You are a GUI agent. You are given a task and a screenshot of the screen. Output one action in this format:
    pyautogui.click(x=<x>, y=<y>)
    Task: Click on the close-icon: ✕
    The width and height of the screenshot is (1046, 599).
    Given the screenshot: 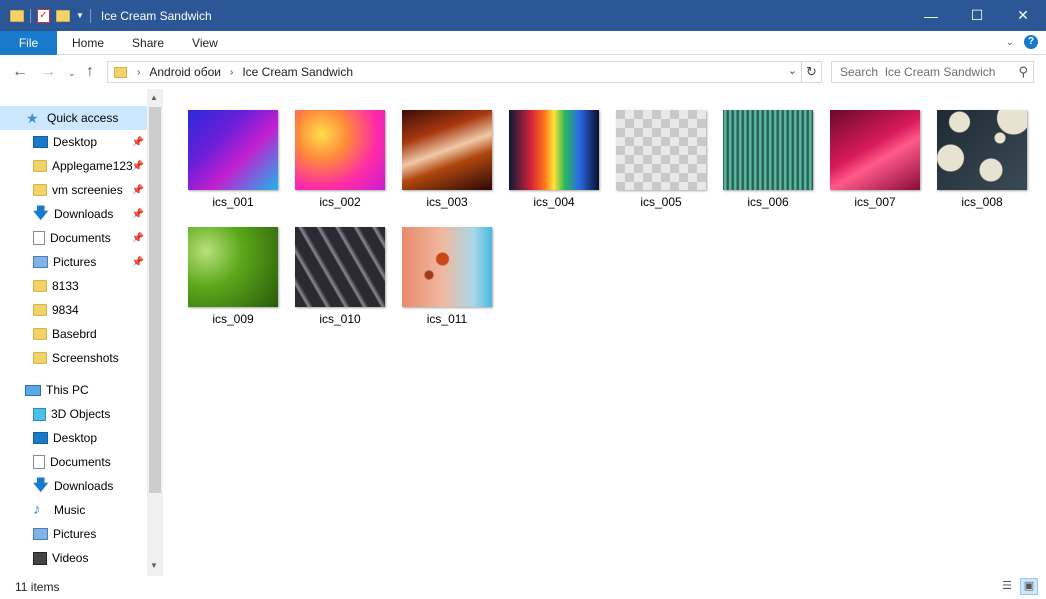 What is the action you would take?
    pyautogui.click(x=1023, y=15)
    